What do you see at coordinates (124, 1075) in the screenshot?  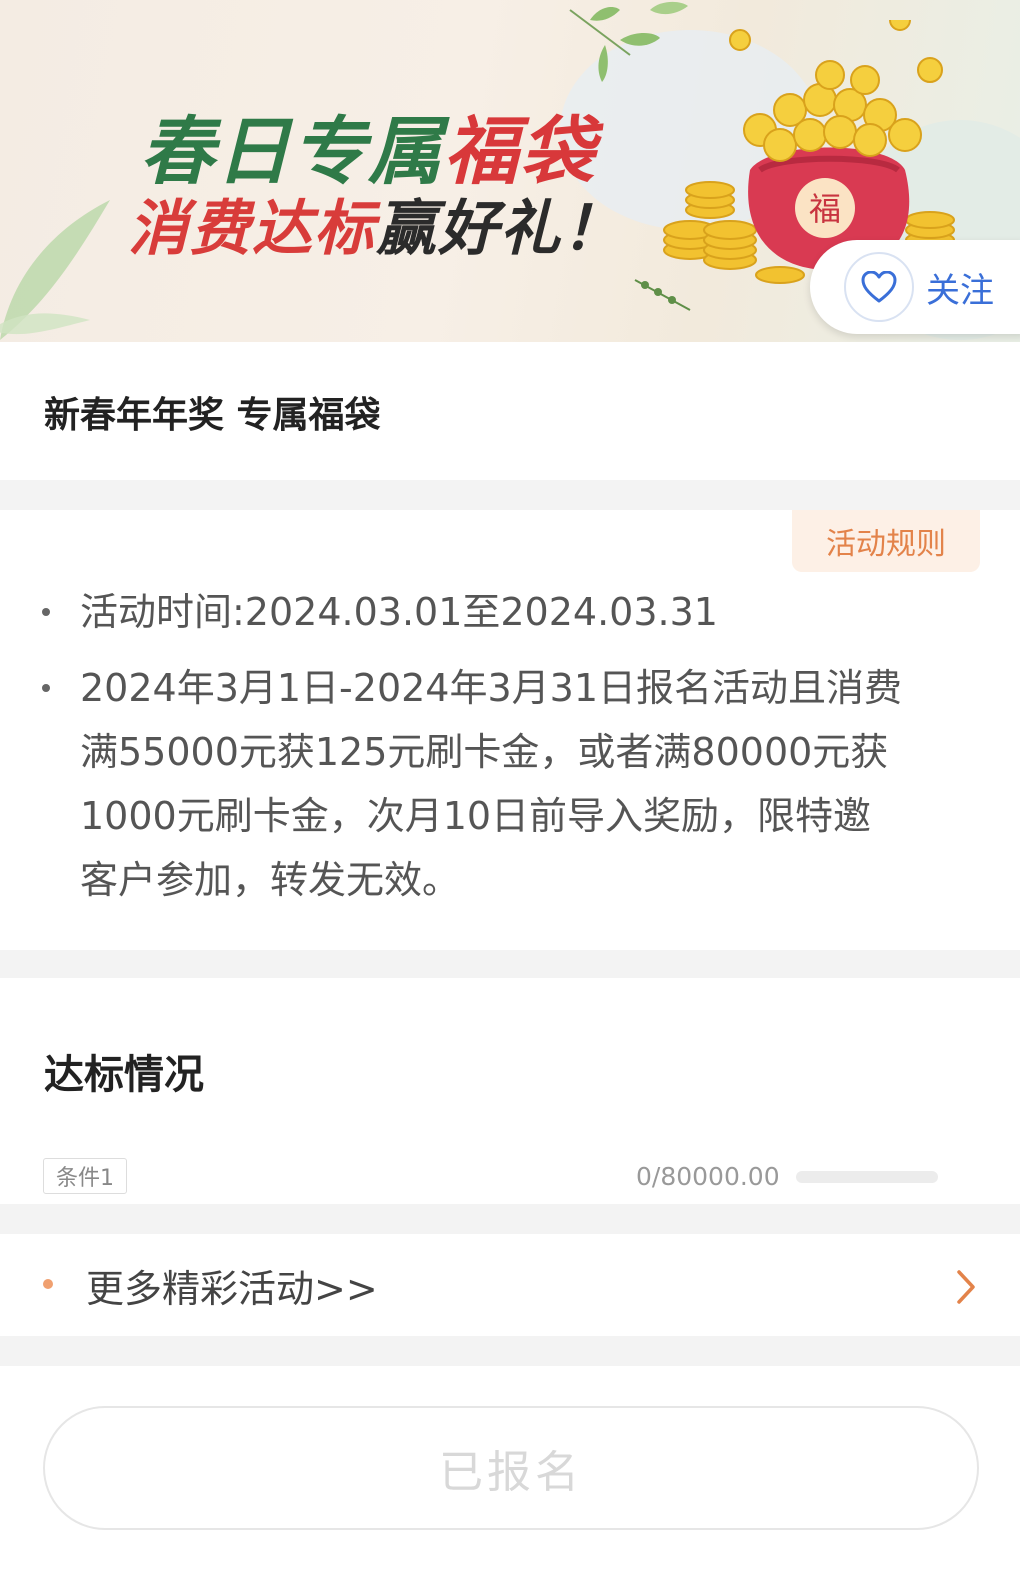 I see `status-title: 达标情况` at bounding box center [124, 1075].